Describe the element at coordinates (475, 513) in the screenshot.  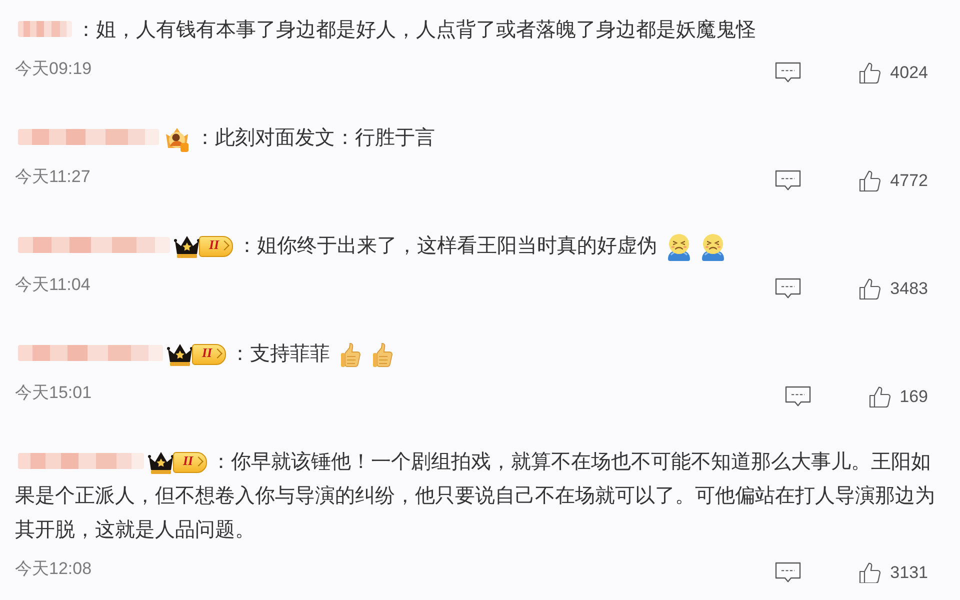
I see `comment-text: 果是个正派人，但不想卷入你与导演的纠纷，他只要说自己不在场就可以了。可他偏站在打人导演那边为其开脱，这就是人品问题。` at that location.